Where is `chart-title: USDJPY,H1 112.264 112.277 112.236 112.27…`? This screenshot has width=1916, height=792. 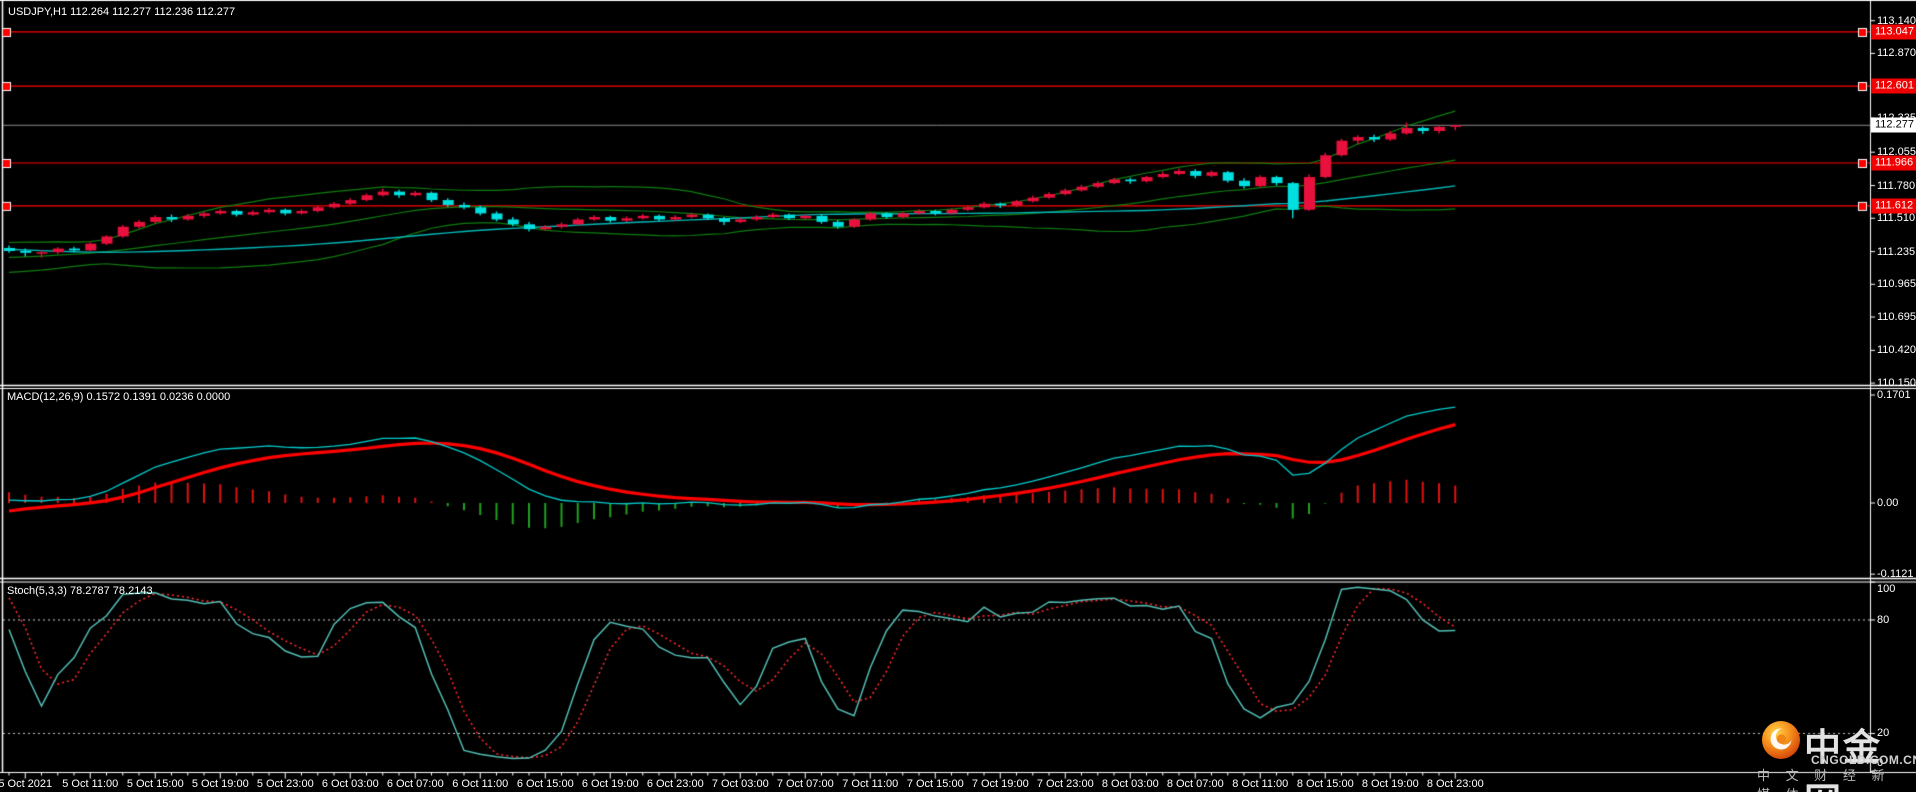
chart-title: USDJPY,H1 112.264 112.277 112.236 112.27… is located at coordinates (122, 12).